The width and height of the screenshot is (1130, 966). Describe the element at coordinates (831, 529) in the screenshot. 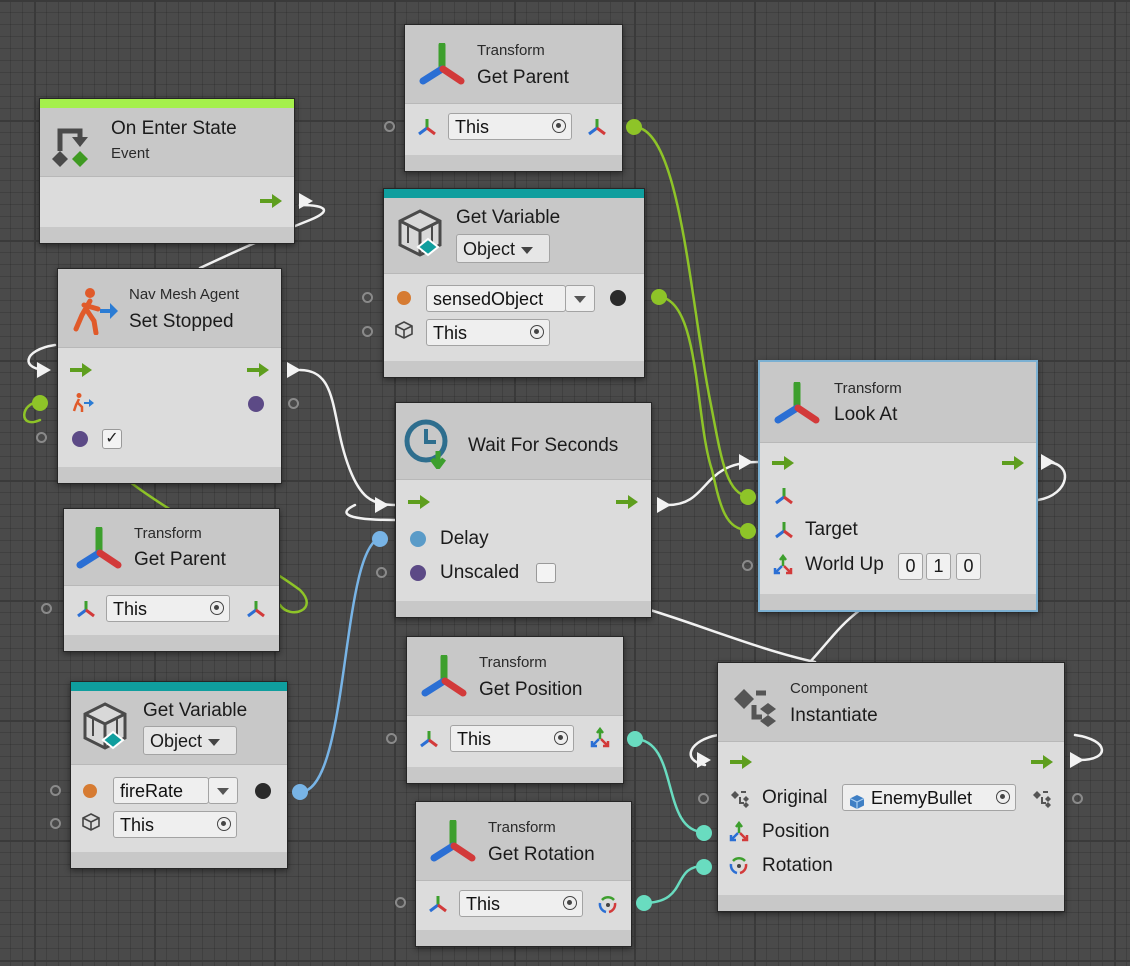

I see `target-label: Target` at that location.